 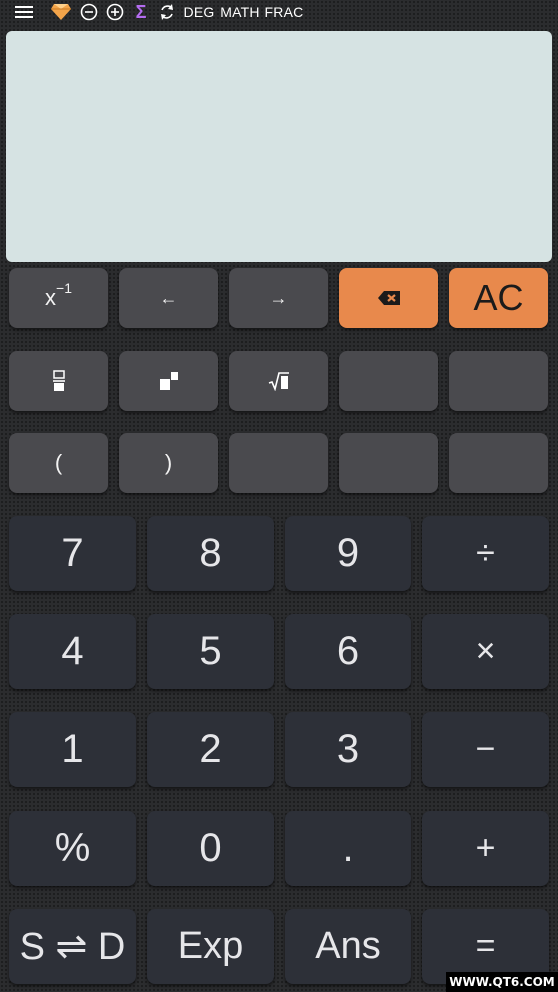 What do you see at coordinates (51, 297) in the screenshot?
I see `inverse-base: x` at bounding box center [51, 297].